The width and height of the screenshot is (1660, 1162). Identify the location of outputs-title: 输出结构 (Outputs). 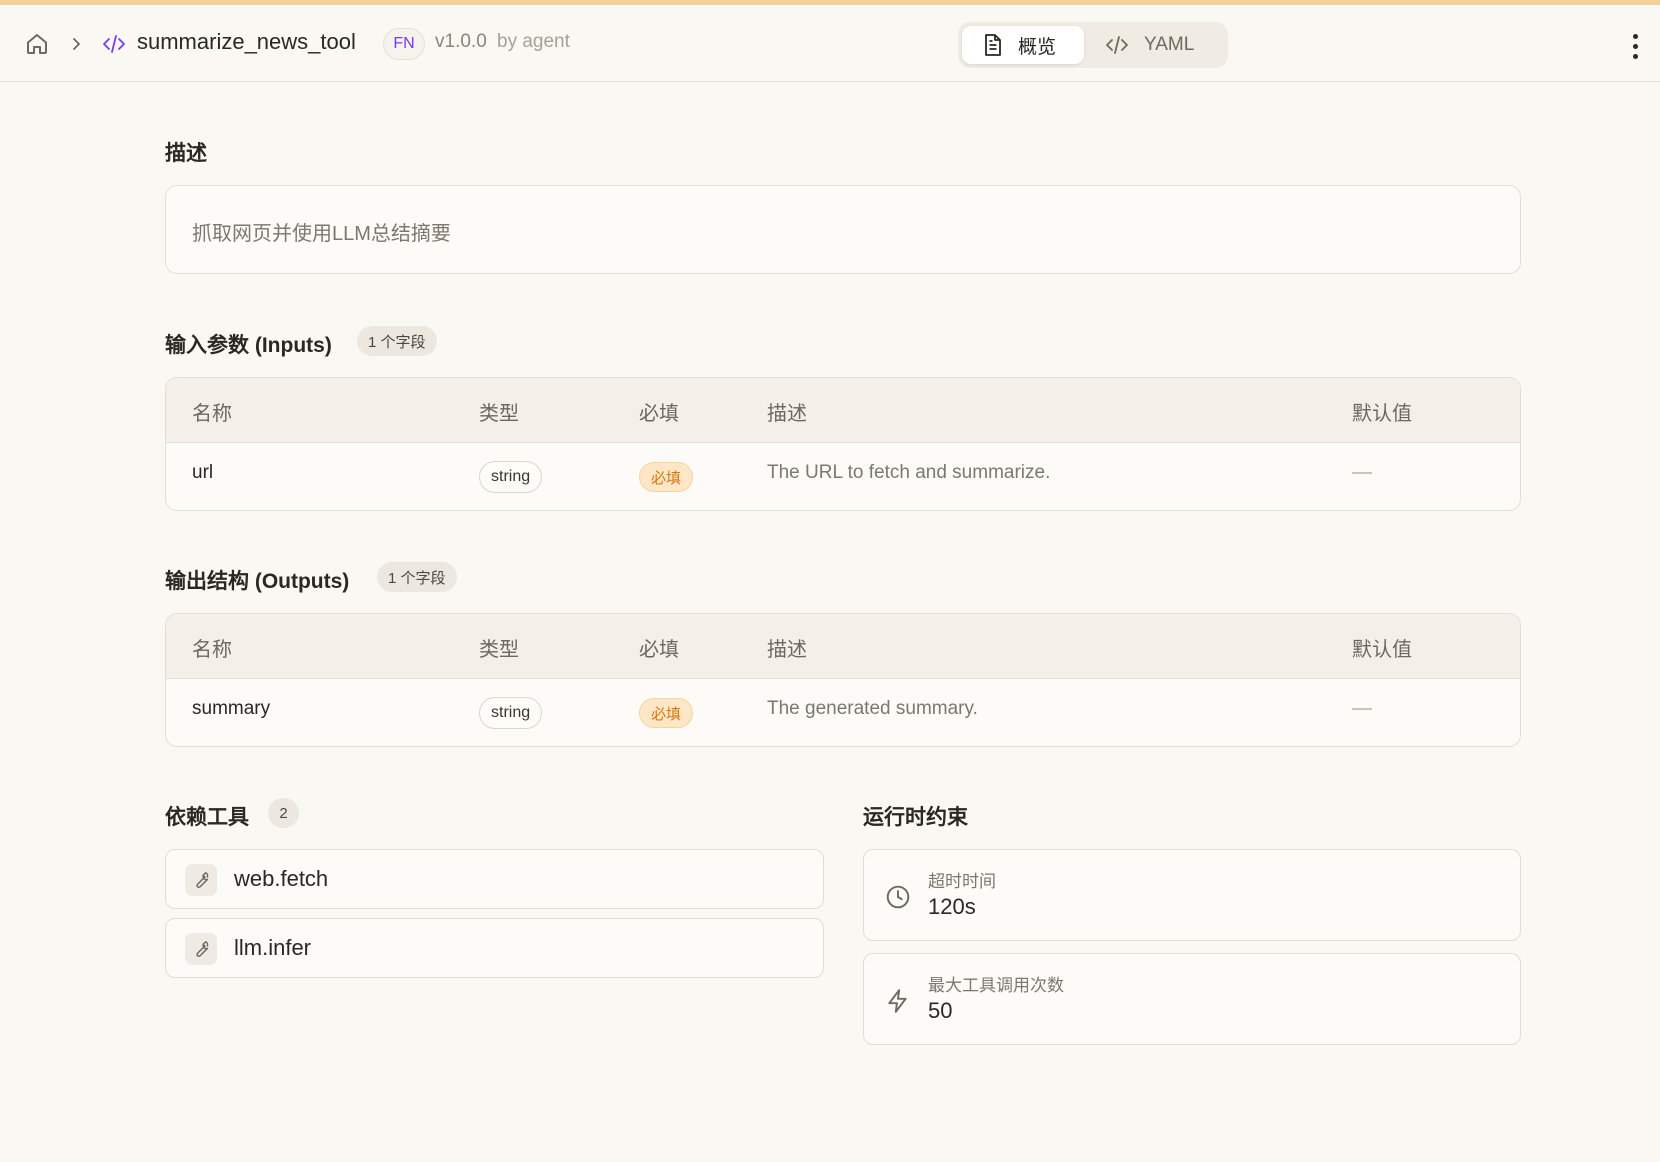
(257, 581).